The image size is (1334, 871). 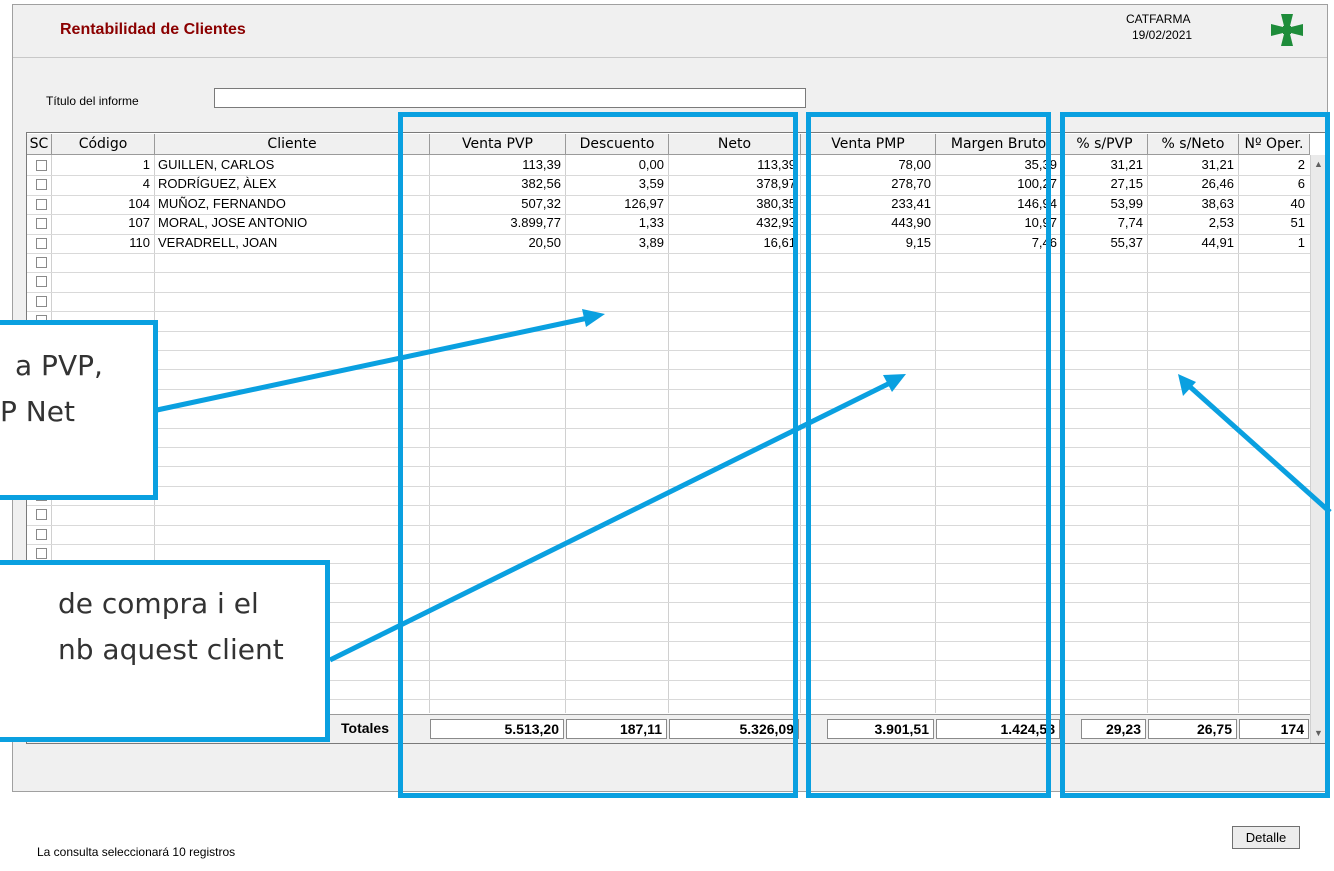 I want to click on arrow-to-margin, so click(x=610, y=521).